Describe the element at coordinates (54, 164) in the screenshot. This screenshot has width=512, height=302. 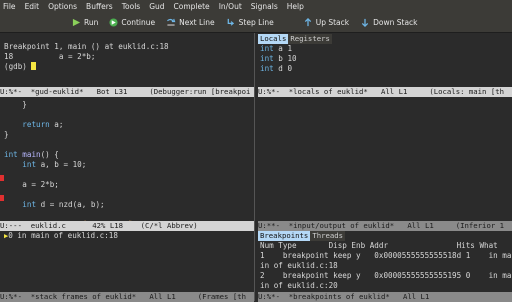
I see `src-line: int a, b = 10;` at that location.